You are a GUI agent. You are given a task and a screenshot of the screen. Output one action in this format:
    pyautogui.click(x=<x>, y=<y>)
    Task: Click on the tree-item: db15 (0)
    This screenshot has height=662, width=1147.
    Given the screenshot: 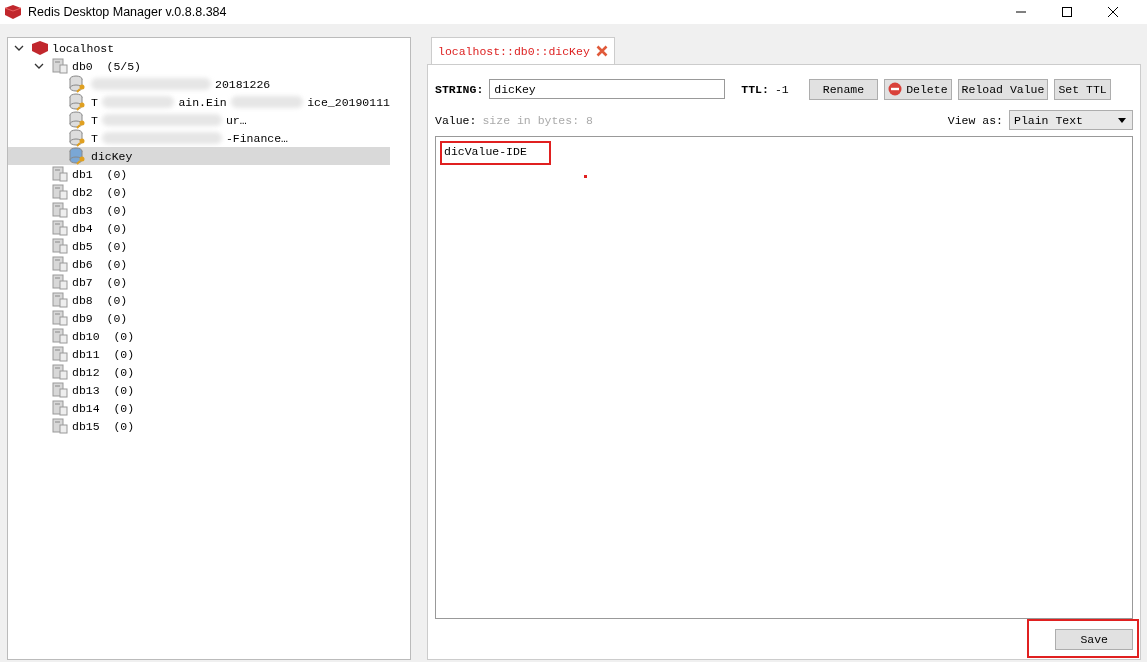 What is the action you would take?
    pyautogui.click(x=103, y=426)
    